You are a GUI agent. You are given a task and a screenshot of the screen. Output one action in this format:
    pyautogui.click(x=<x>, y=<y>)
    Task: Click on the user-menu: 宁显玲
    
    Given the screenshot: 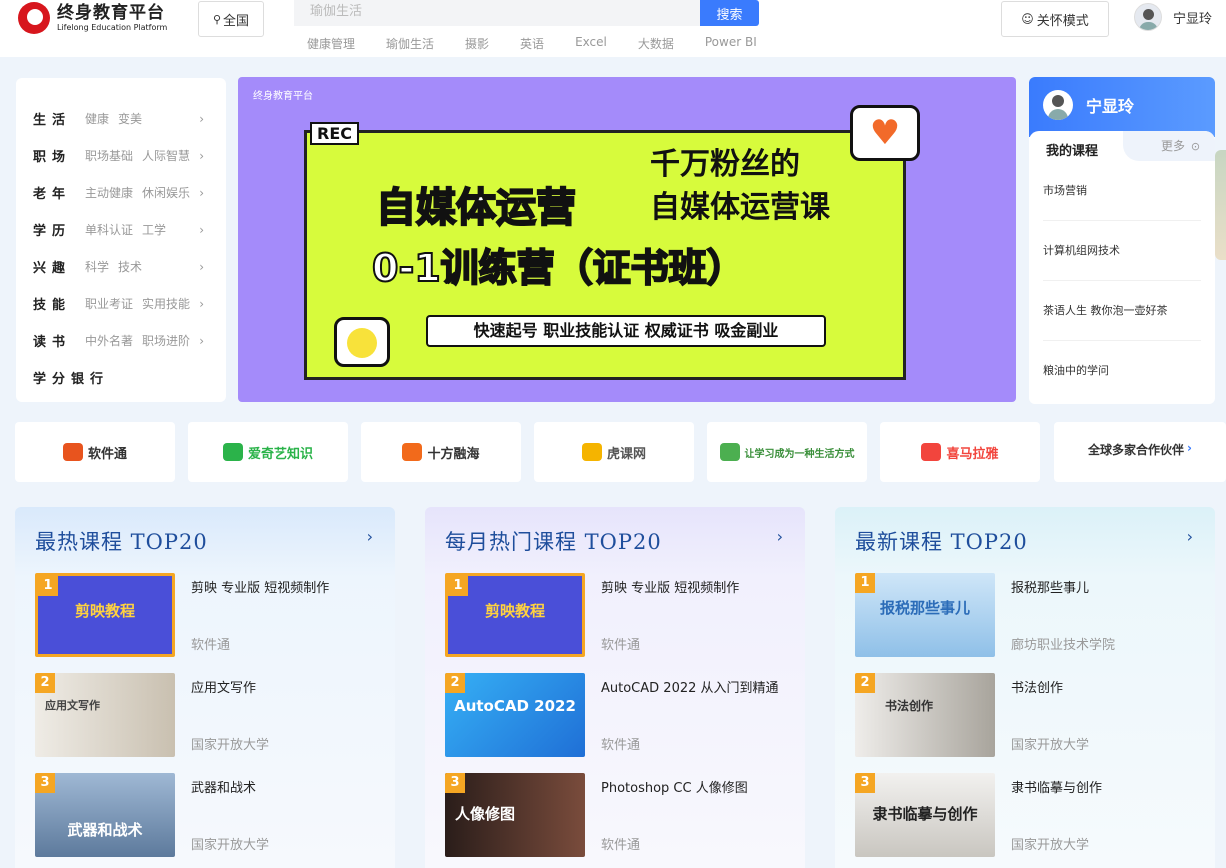 What is the action you would take?
    pyautogui.click(x=1173, y=17)
    